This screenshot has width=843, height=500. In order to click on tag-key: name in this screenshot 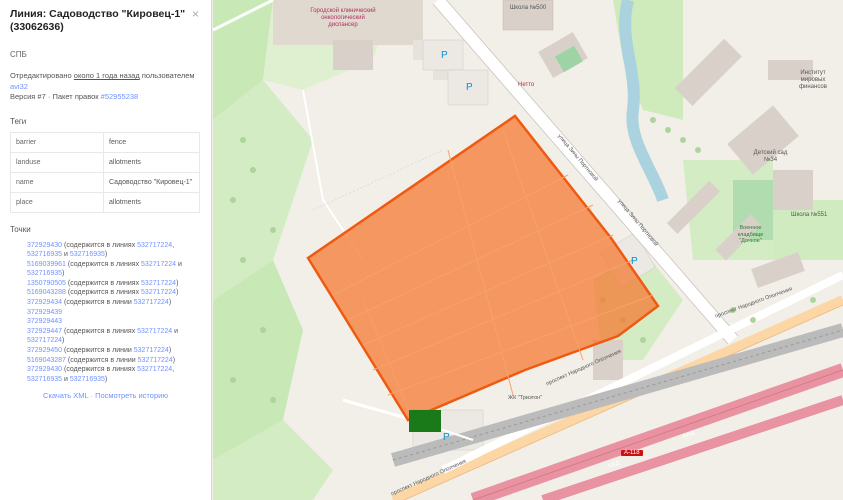, I will do `click(57, 182)`.